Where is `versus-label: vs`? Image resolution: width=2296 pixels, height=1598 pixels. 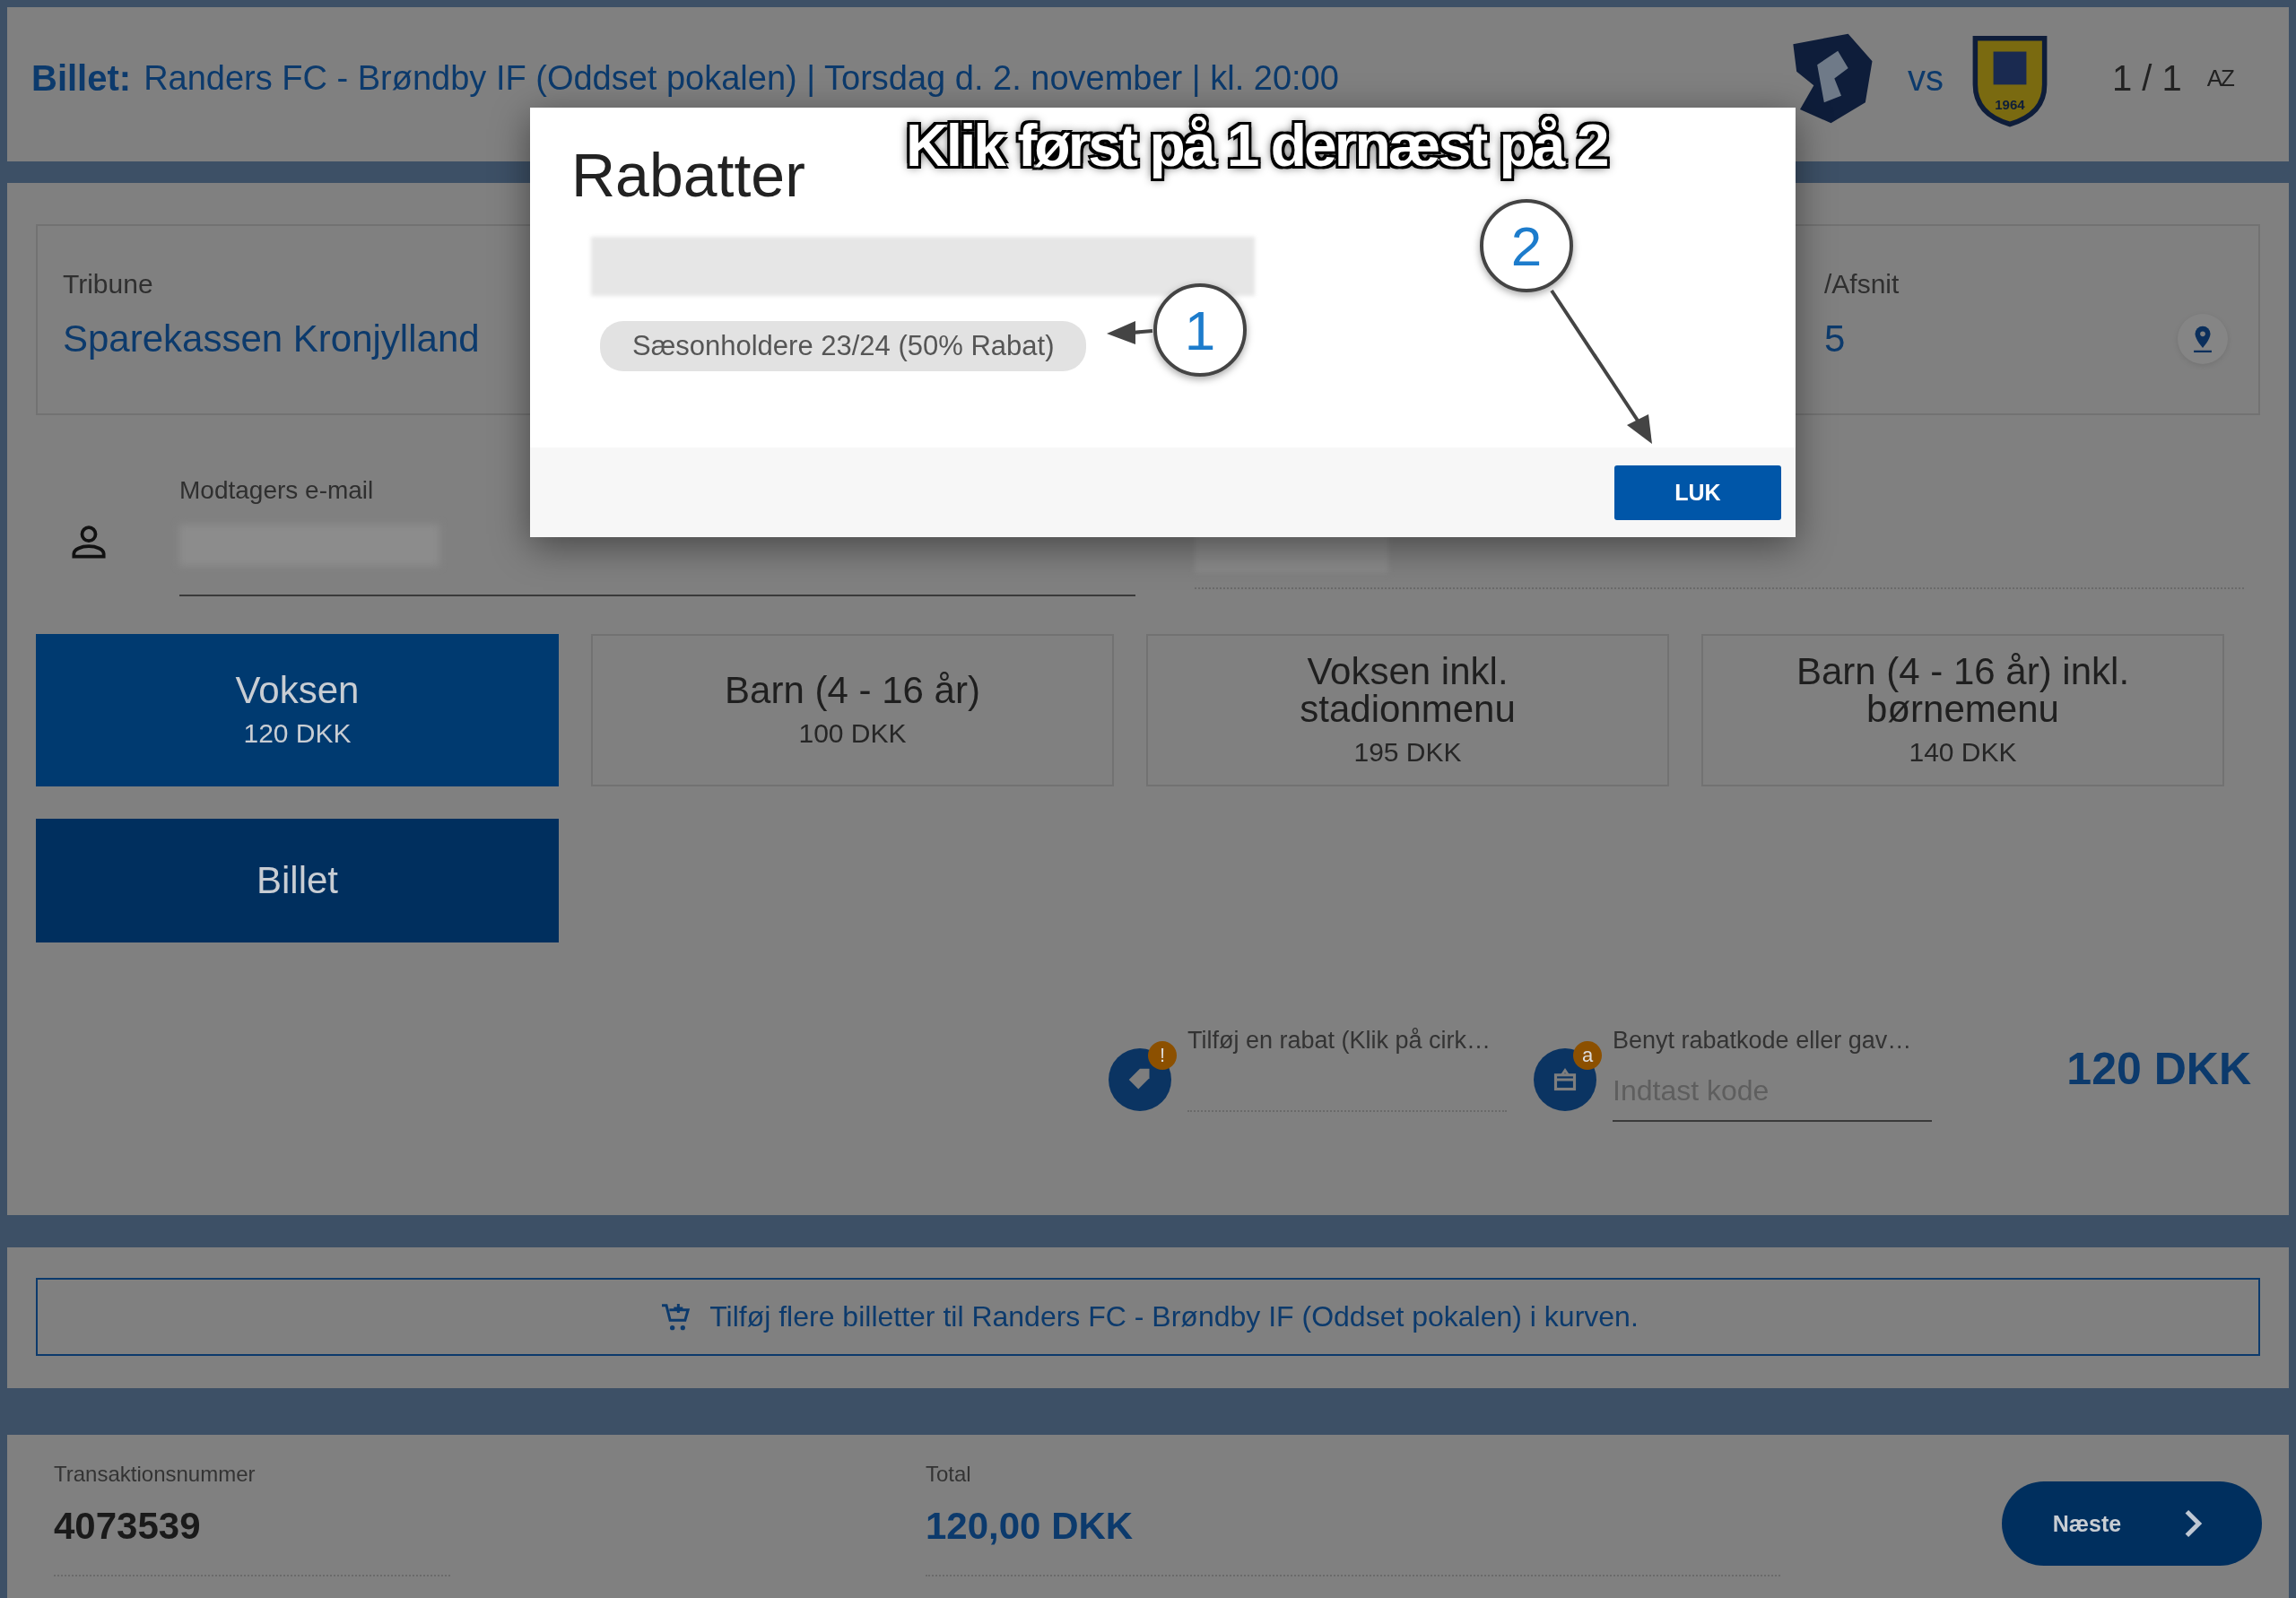 versus-label: vs is located at coordinates (1925, 78).